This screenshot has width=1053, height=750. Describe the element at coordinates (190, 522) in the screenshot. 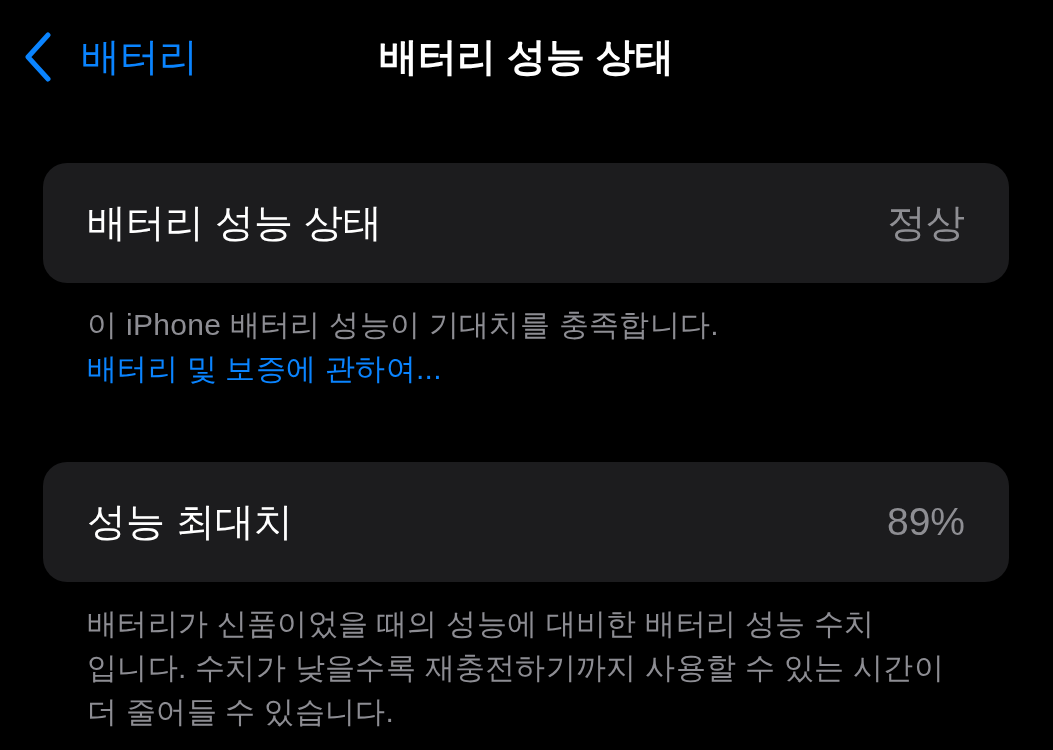

I see `row-label: 성능 최대치` at that location.